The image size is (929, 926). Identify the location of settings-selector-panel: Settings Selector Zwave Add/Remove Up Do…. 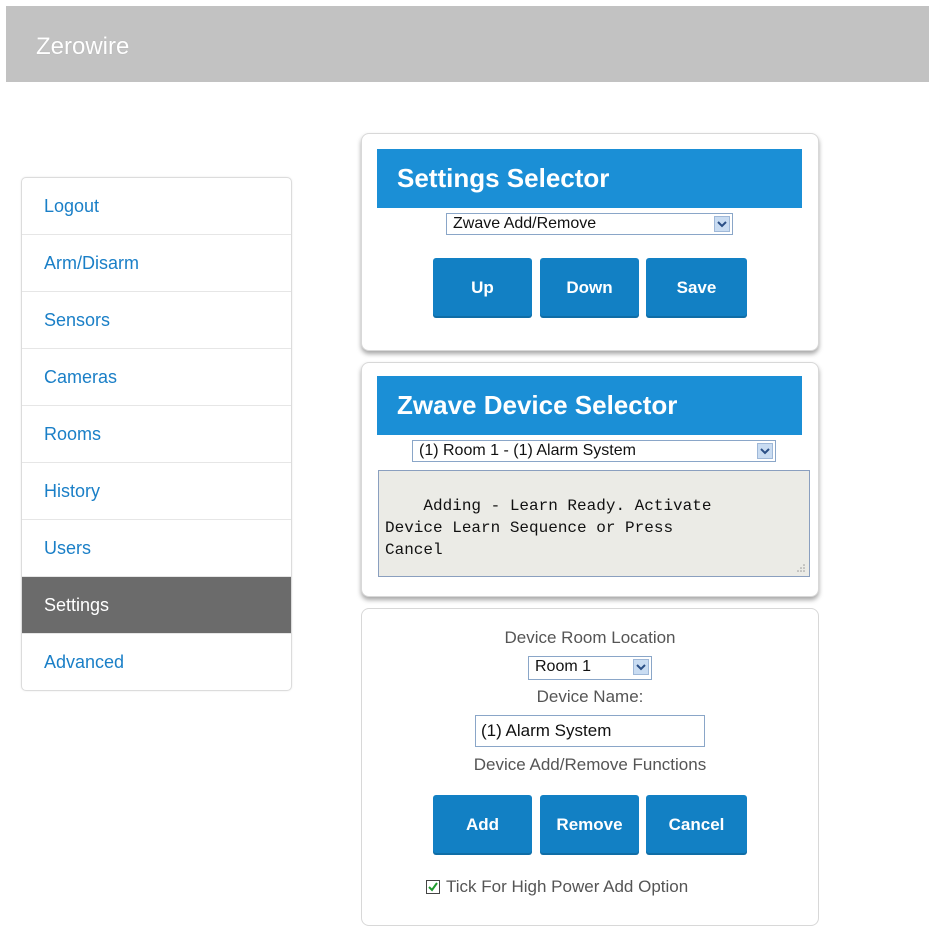
(590, 242).